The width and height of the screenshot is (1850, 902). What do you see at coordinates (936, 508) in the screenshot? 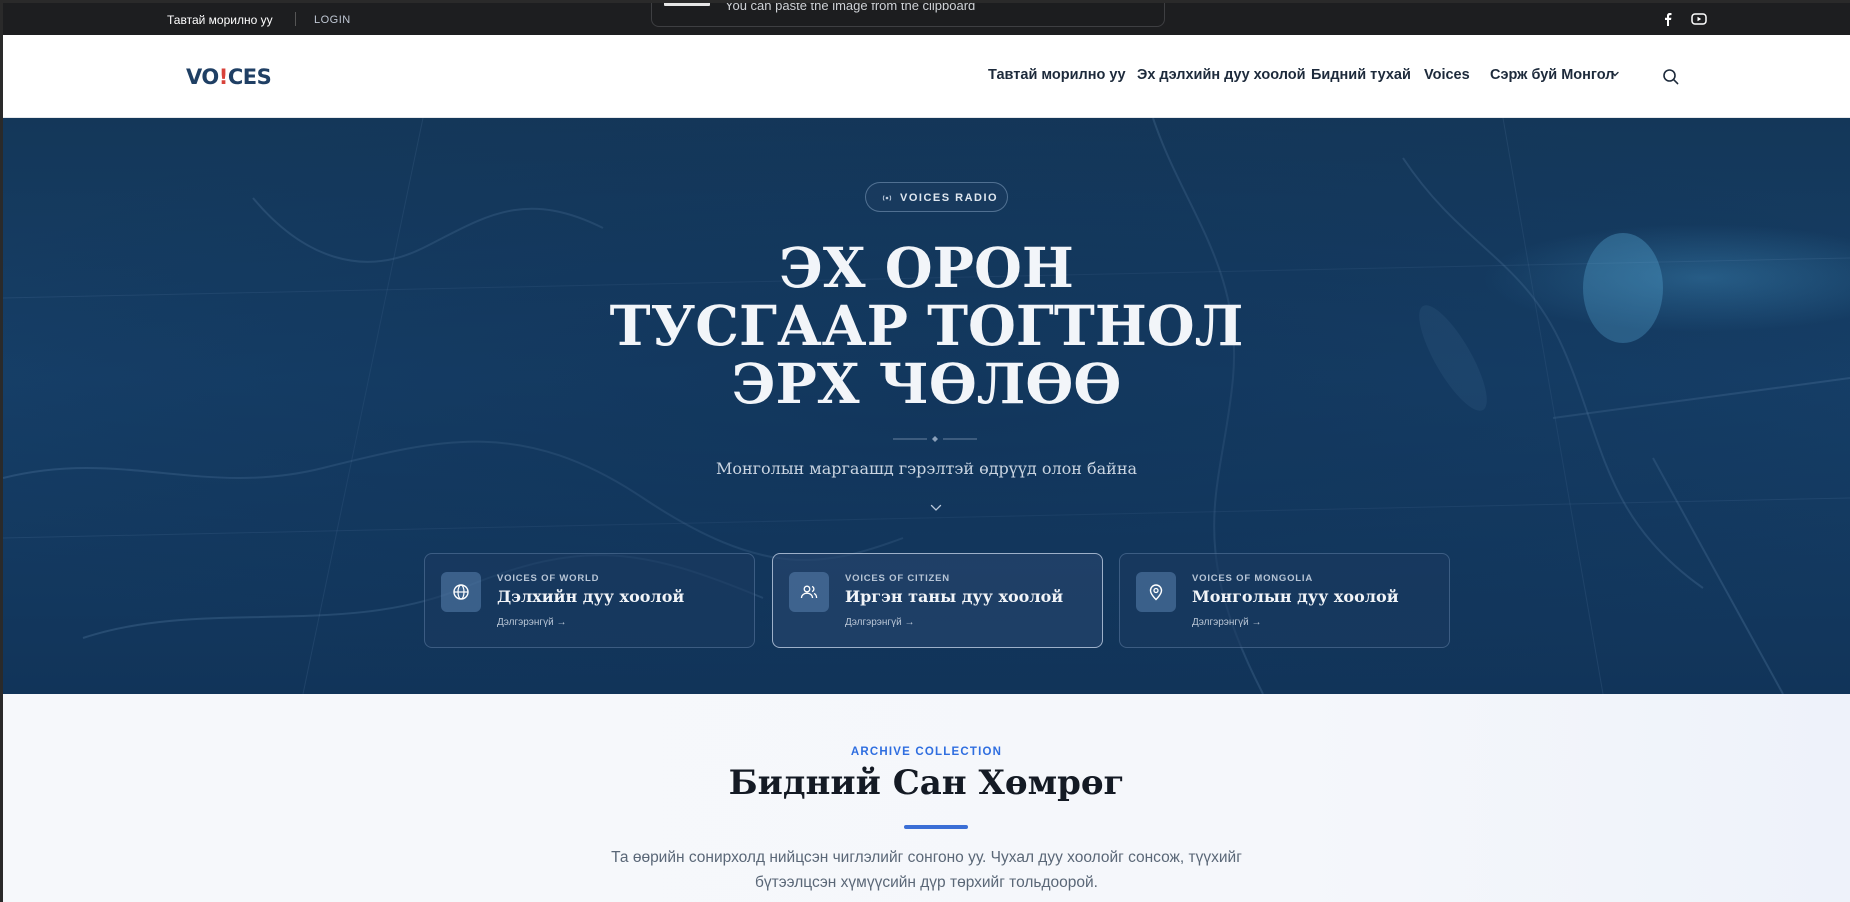
I see `scroll-down-chevron-icon` at bounding box center [936, 508].